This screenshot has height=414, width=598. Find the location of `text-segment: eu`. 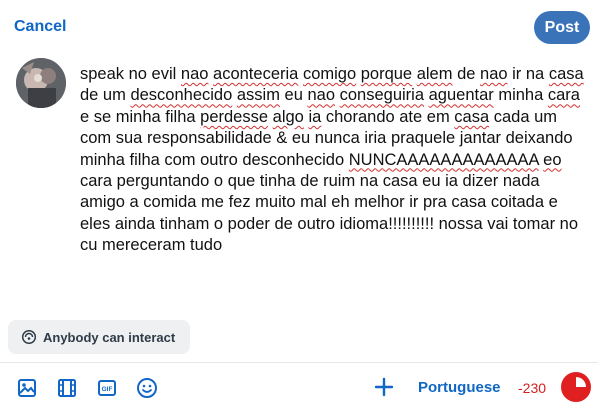

text-segment: eu is located at coordinates (293, 95).